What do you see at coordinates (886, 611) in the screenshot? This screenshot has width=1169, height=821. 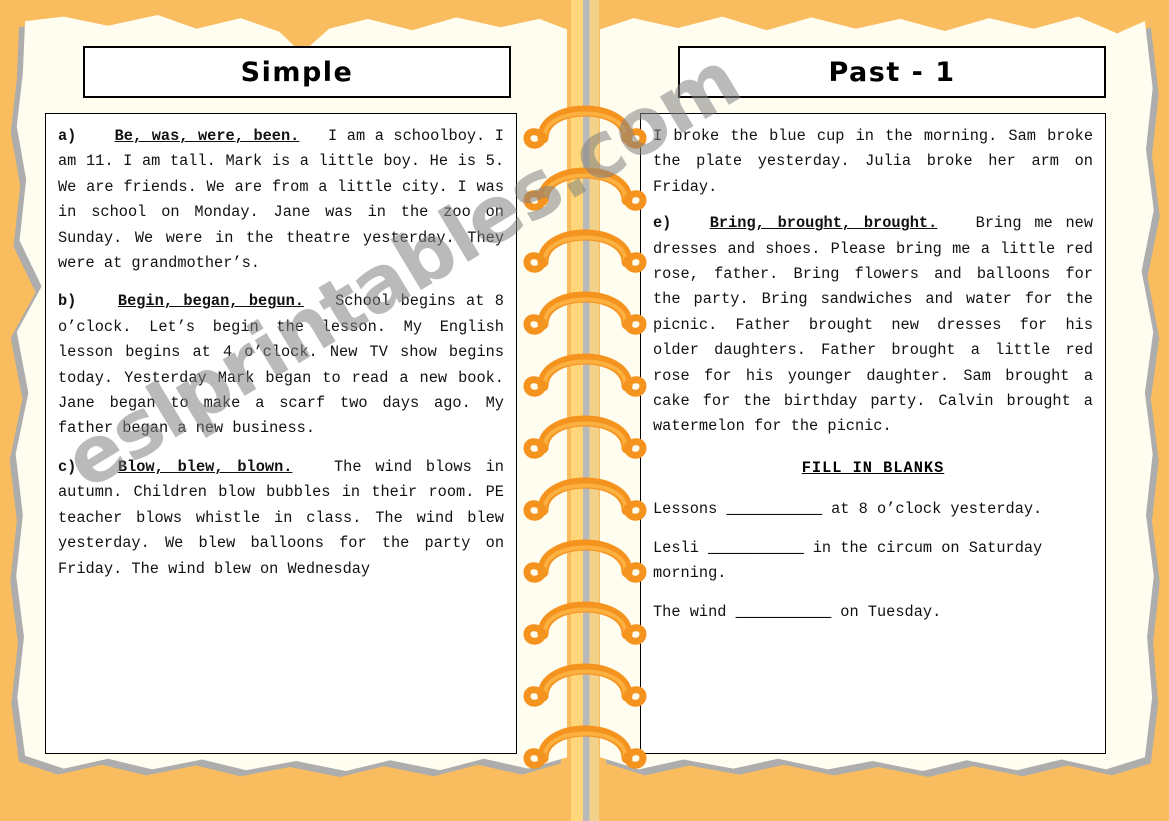 I see `blank-suffix: on Tuesday.` at bounding box center [886, 611].